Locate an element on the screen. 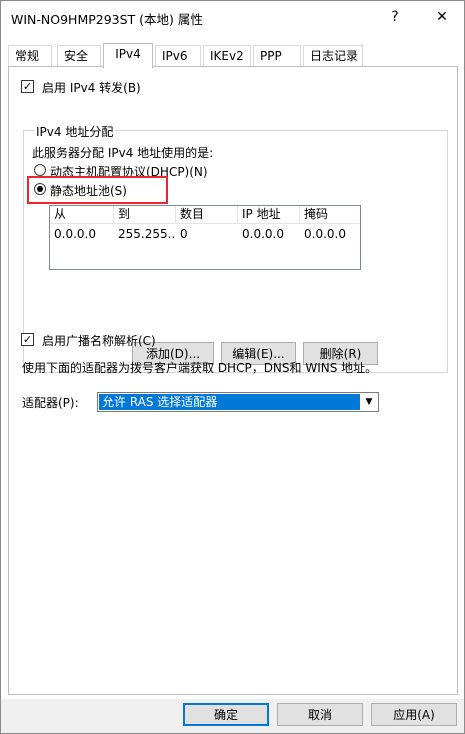 The width and height of the screenshot is (465, 734). tab-logging: 日志记录 is located at coordinates (333, 56).